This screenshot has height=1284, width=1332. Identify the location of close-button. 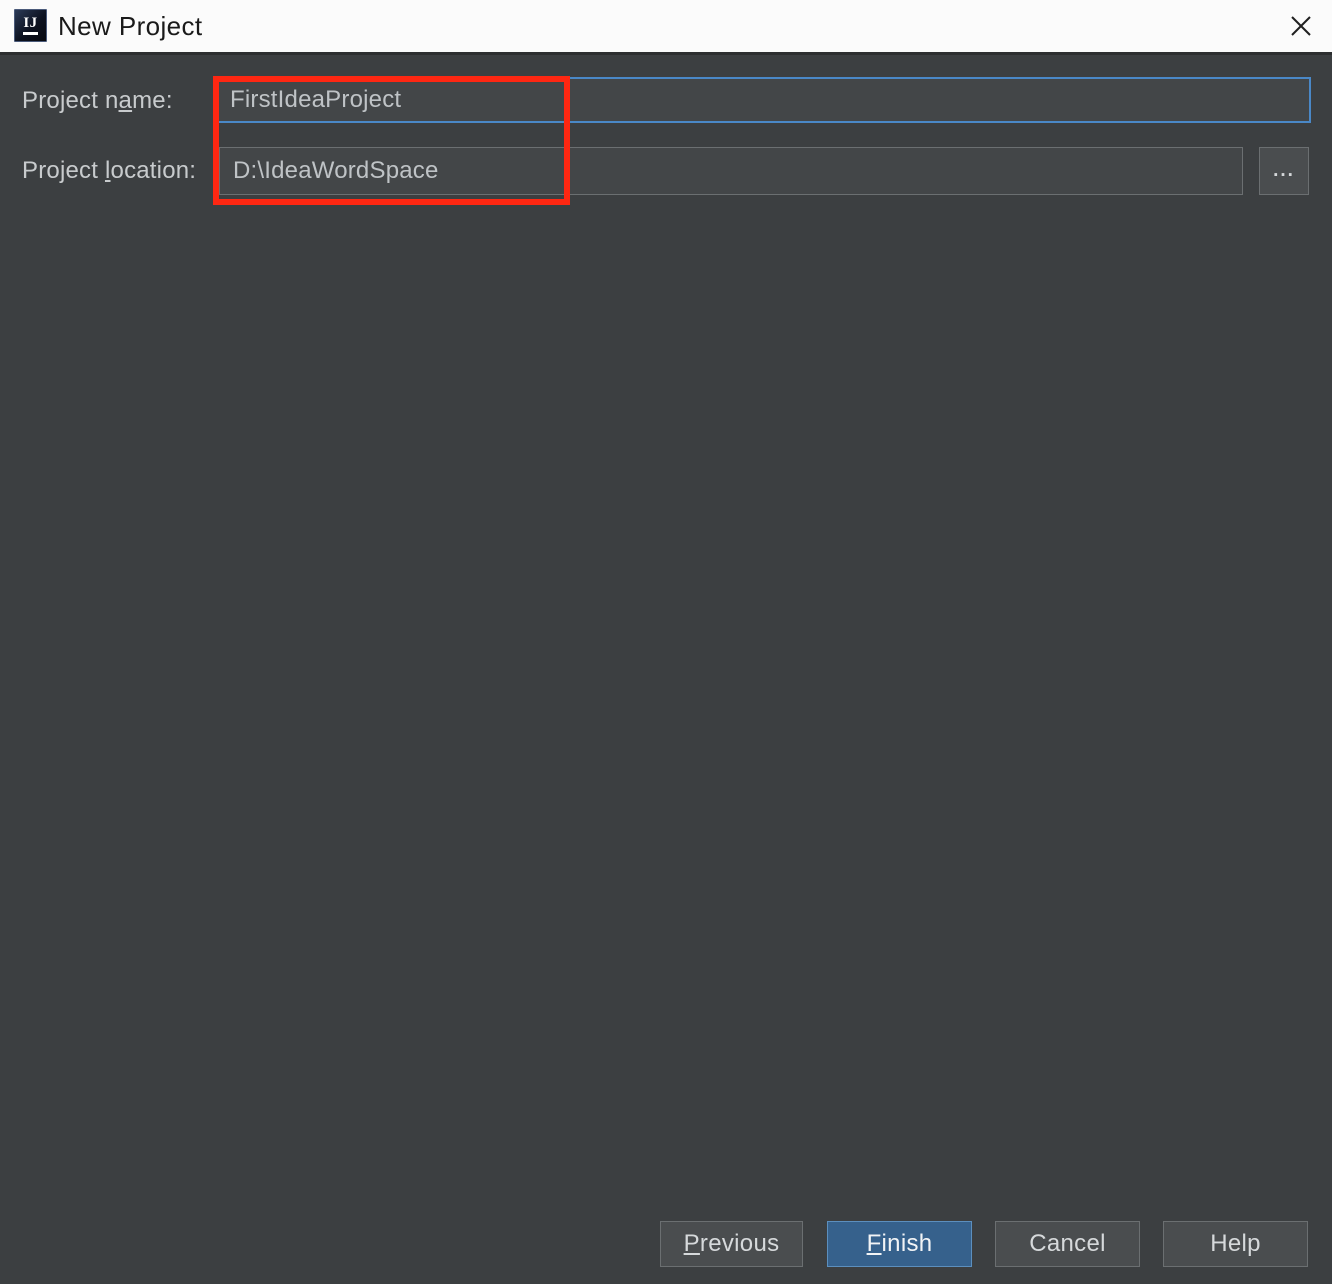
(1301, 26).